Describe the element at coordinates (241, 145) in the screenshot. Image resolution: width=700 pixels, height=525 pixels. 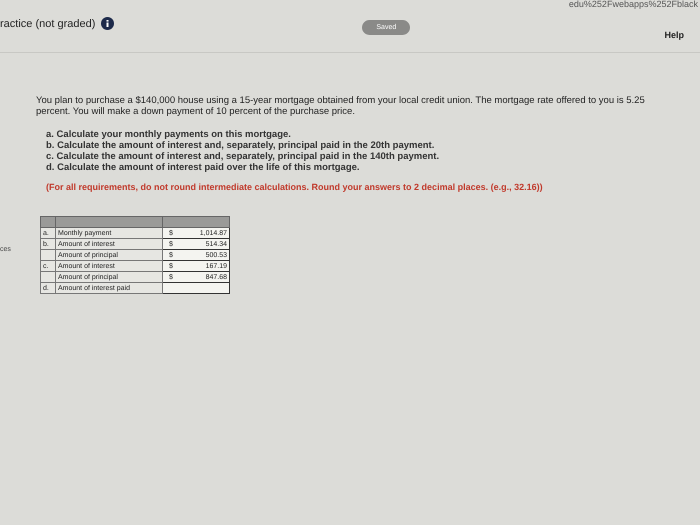
I see `question-part: b. Calculate the amount of interest and, separately, principal paid in the 20th payment.` at that location.